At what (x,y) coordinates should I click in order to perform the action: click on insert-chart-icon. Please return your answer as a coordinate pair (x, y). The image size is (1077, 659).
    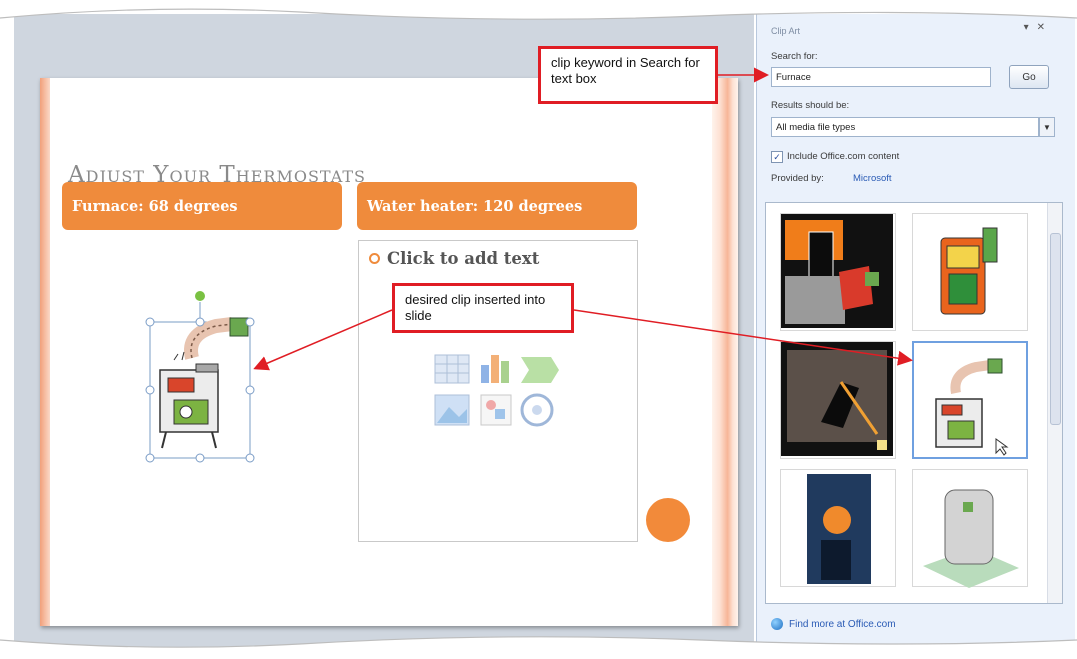
    Looking at the image, I should click on (495, 369).